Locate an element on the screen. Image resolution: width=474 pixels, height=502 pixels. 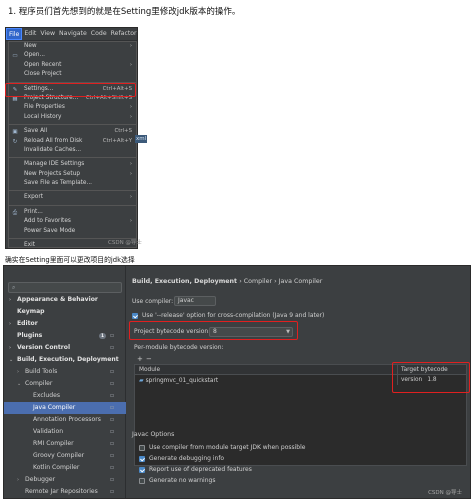
tree-item-label: Build, Execution, Deployment is located at coordinates (68, 359).